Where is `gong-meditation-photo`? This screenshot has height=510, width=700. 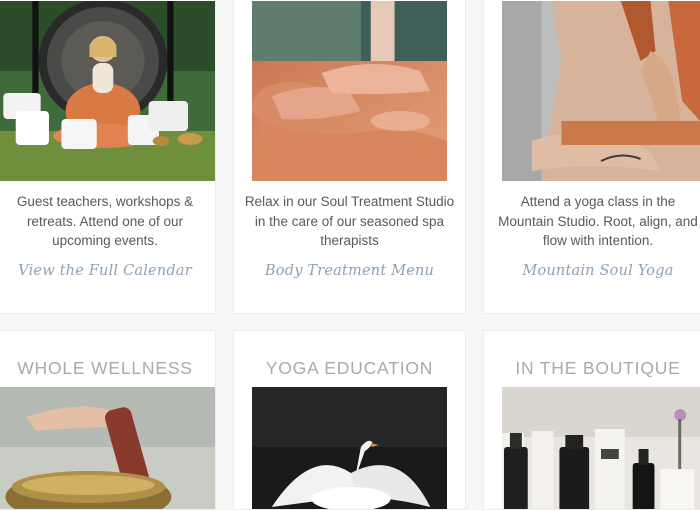
gong-meditation-photo is located at coordinates (107, 91).